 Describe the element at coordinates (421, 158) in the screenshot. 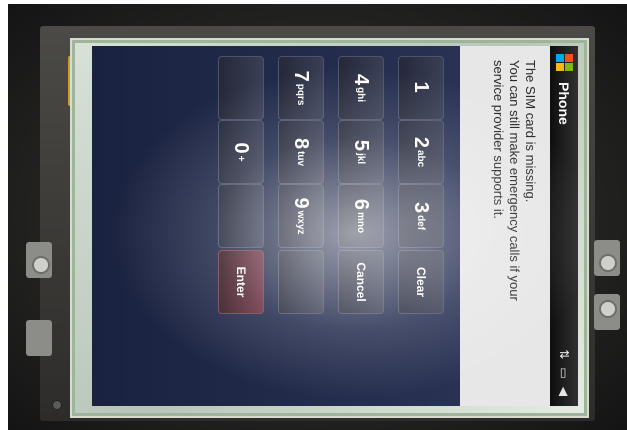

I see `key-letters: abc` at that location.